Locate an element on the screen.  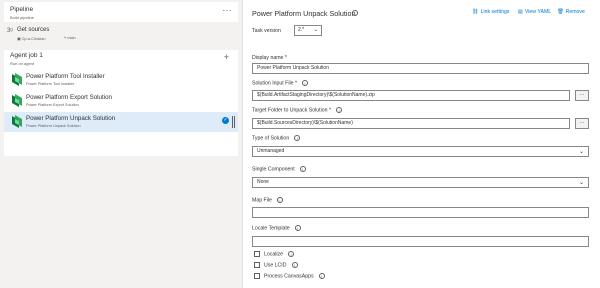
localize-label: Localize i is located at coordinates (279, 254).